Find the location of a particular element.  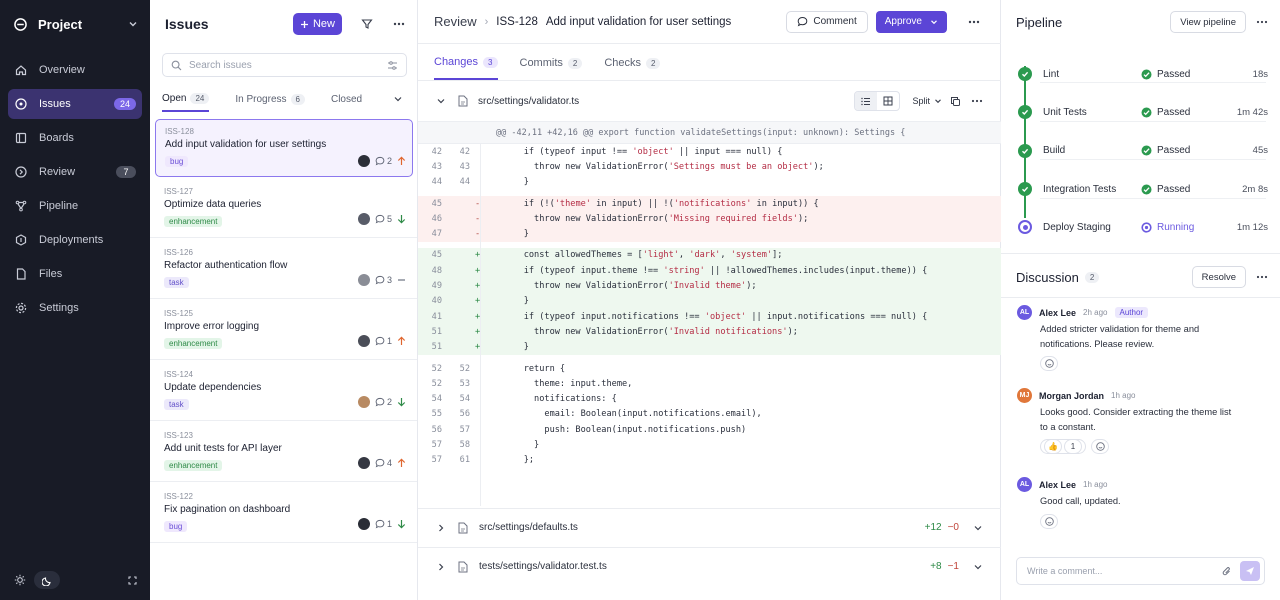

sidebar-item-settings: Settings is located at coordinates (75, 308).